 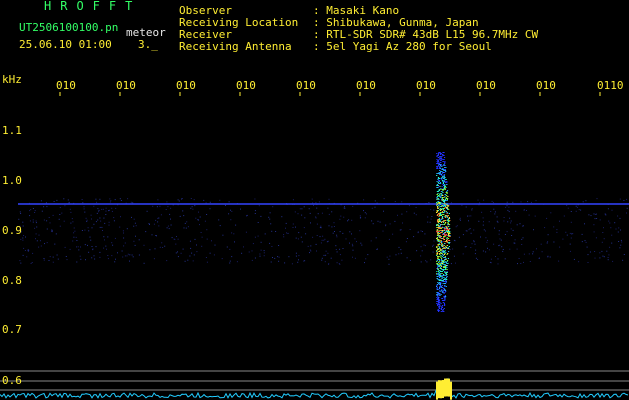 I want to click on freq-label: 0.6, so click(x=12, y=380).